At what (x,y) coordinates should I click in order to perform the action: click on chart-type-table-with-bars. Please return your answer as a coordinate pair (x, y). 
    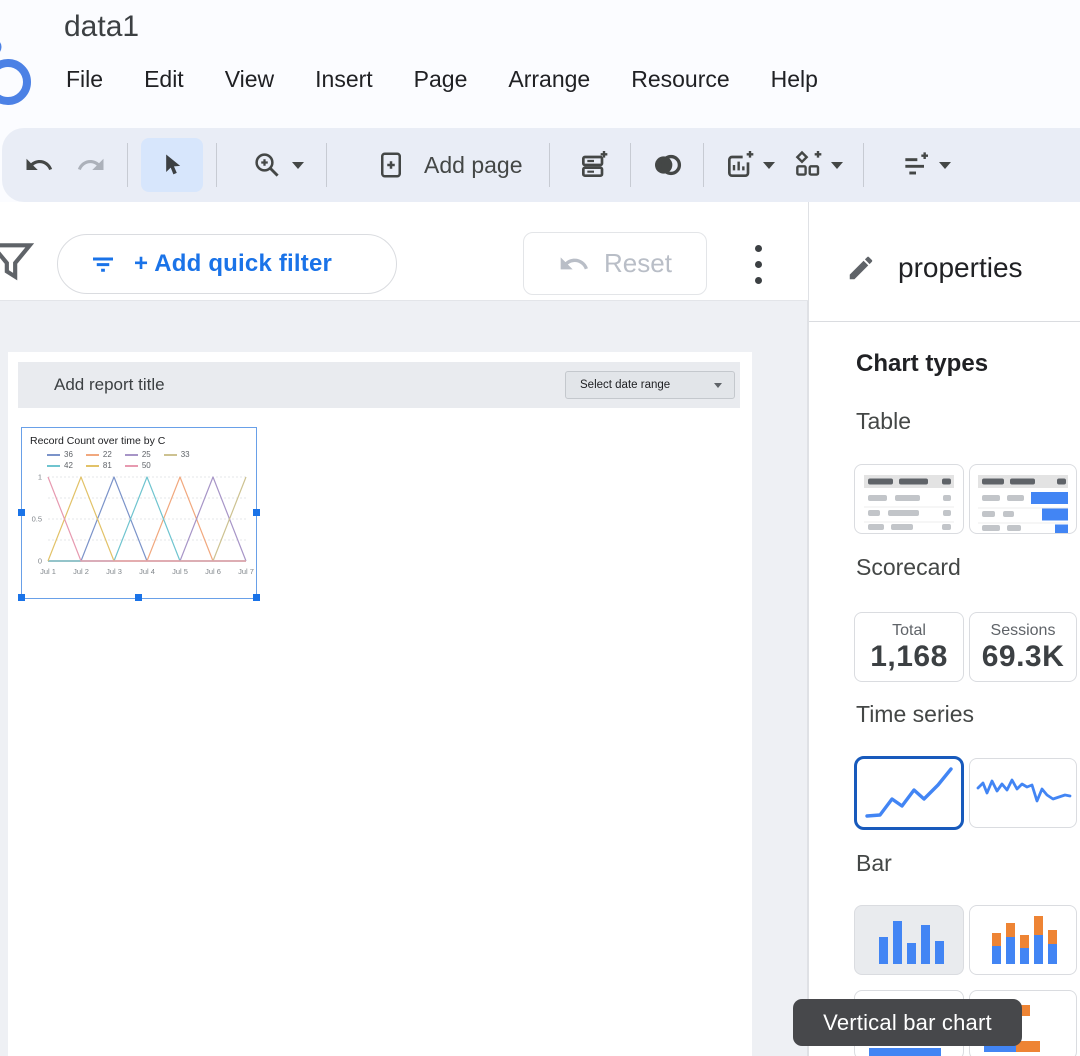
    Looking at the image, I should click on (1023, 499).